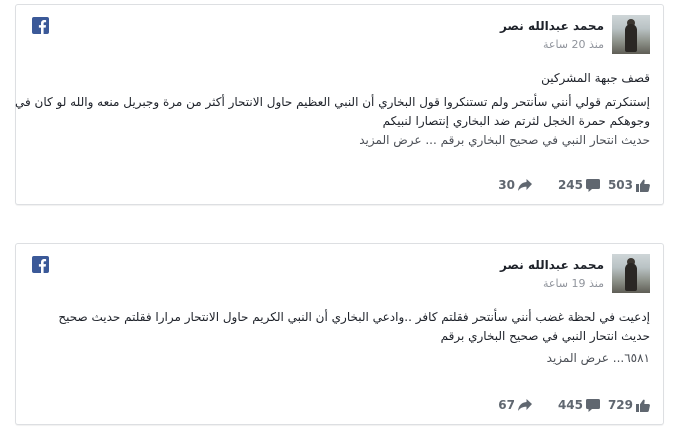  What do you see at coordinates (570, 185) in the screenshot?
I see `comment-count: 245` at bounding box center [570, 185].